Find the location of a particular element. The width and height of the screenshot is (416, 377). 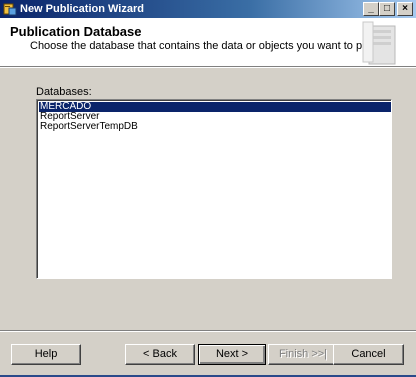

header-divider is located at coordinates (208, 67).